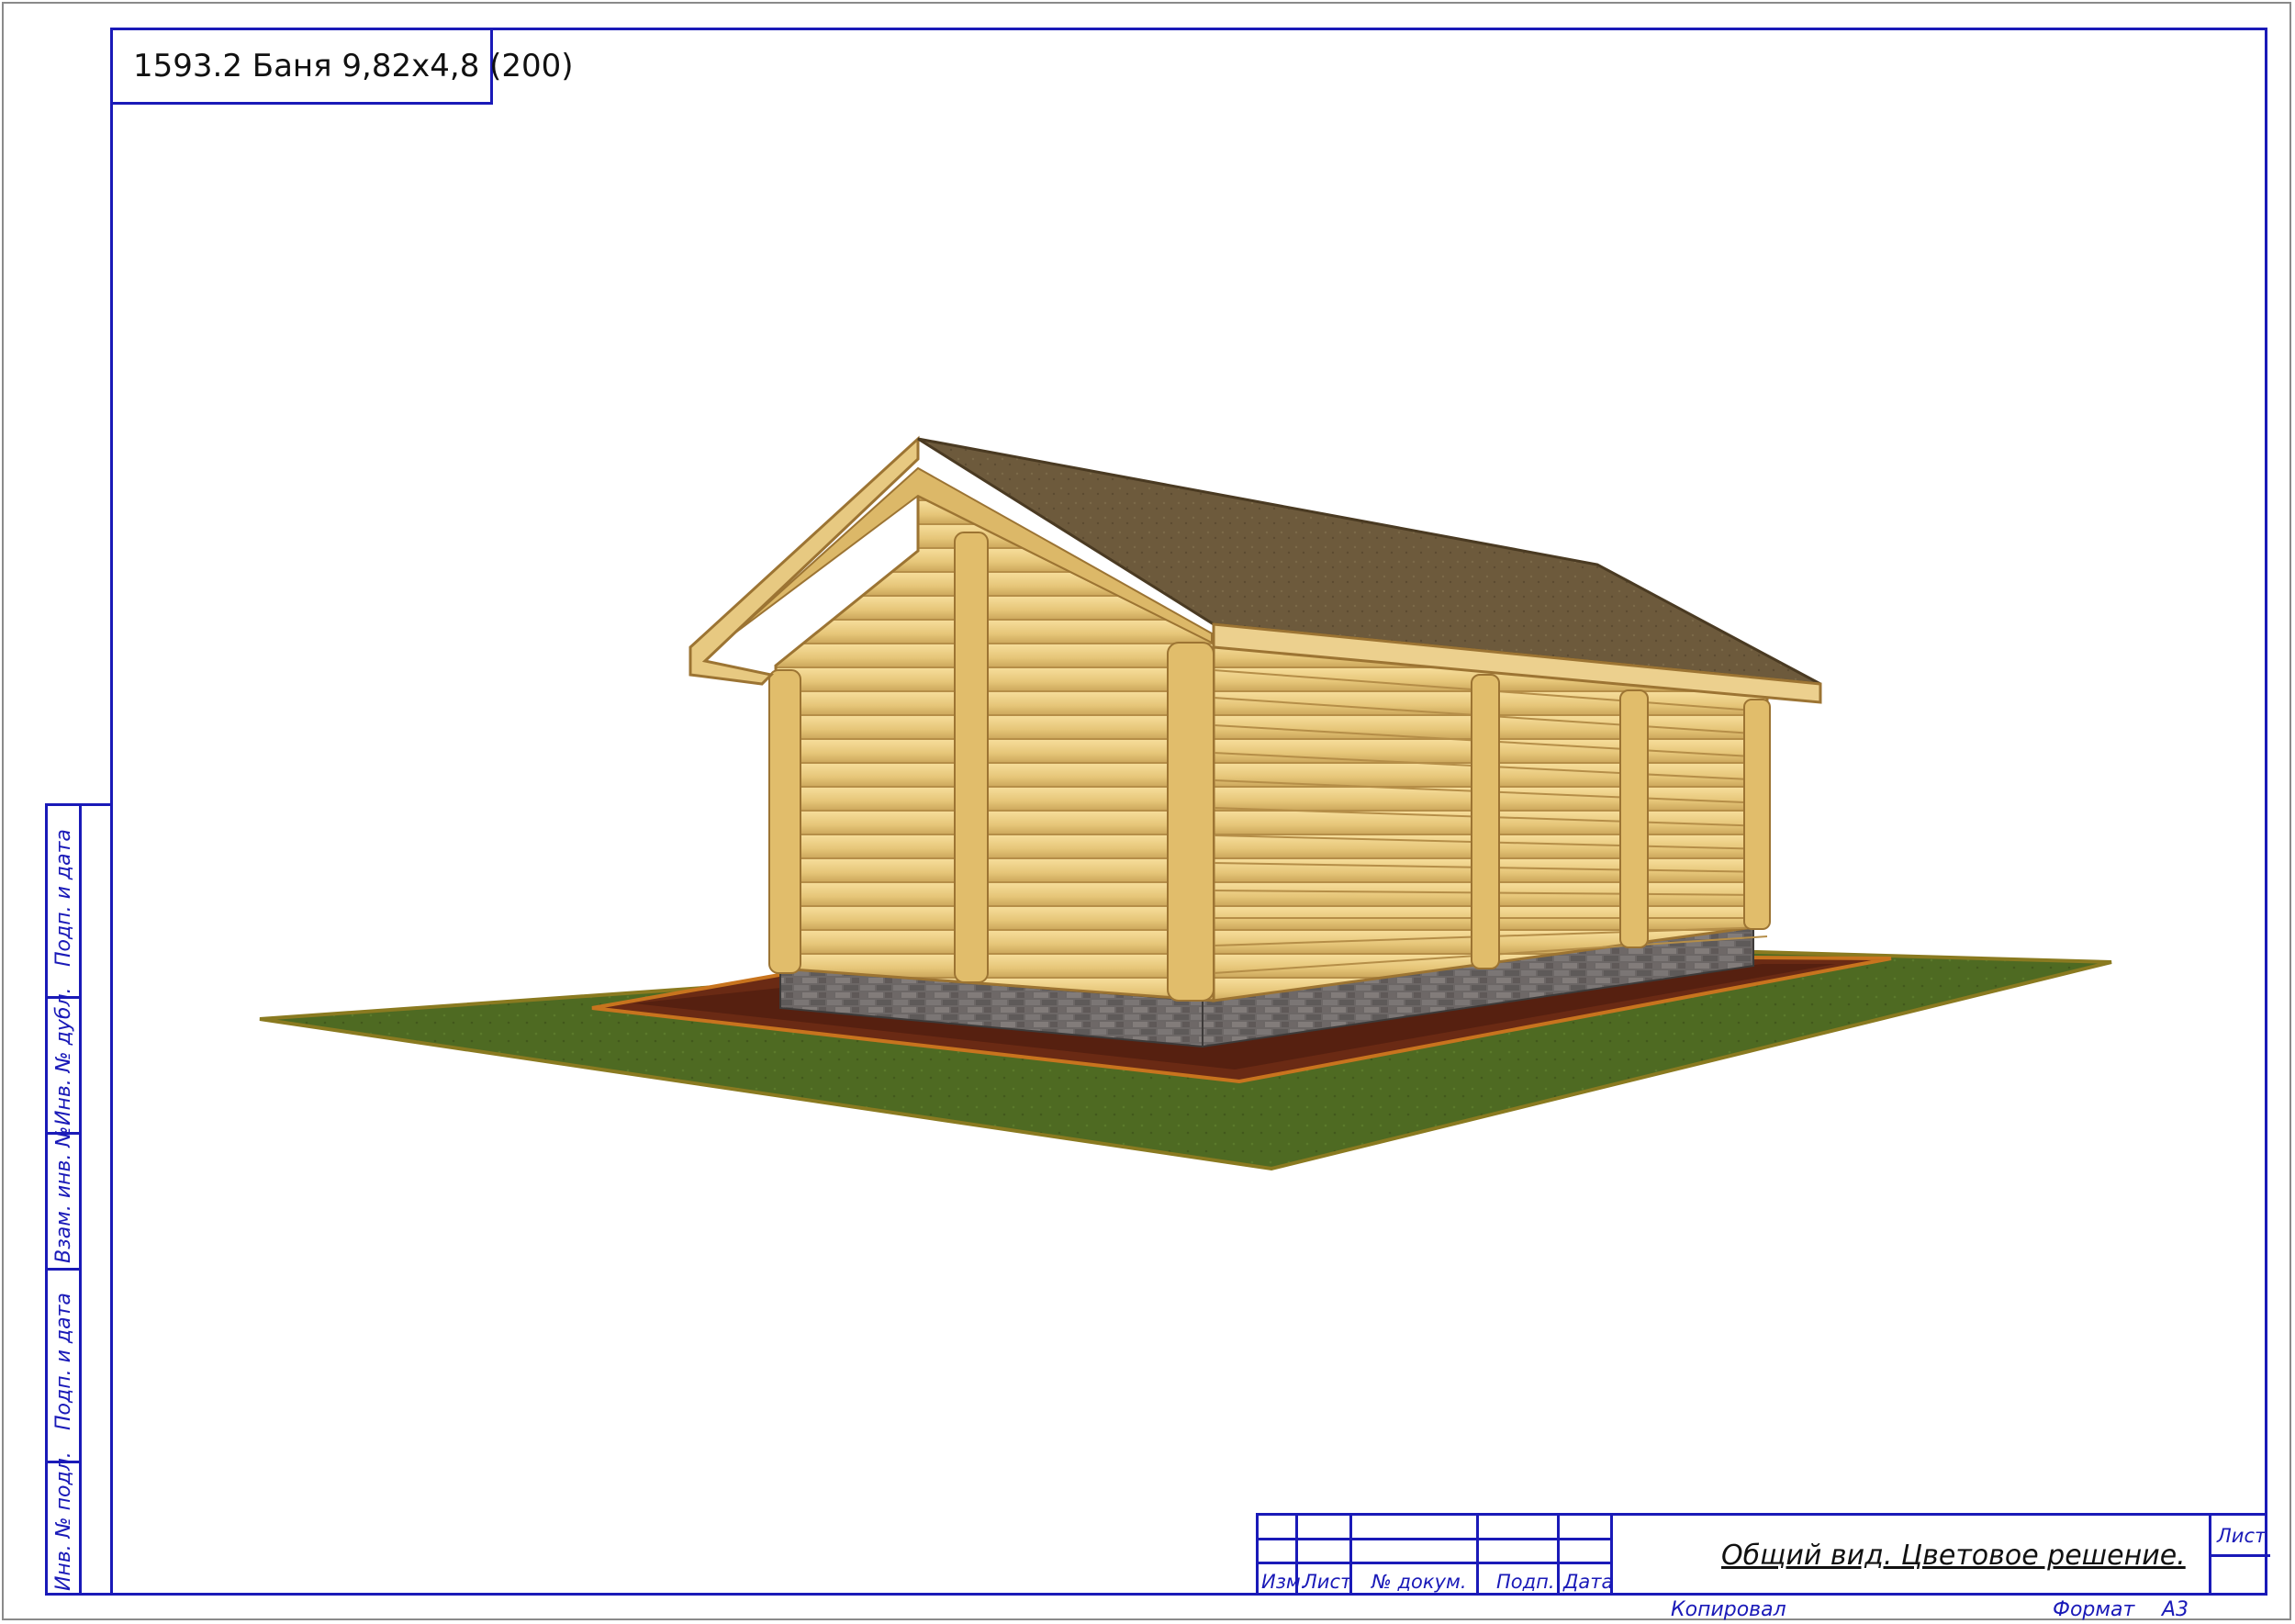  Describe the element at coordinates (63, 1521) in the screenshot. I see `side-label-inv-podl: Инв. № подл.` at that location.